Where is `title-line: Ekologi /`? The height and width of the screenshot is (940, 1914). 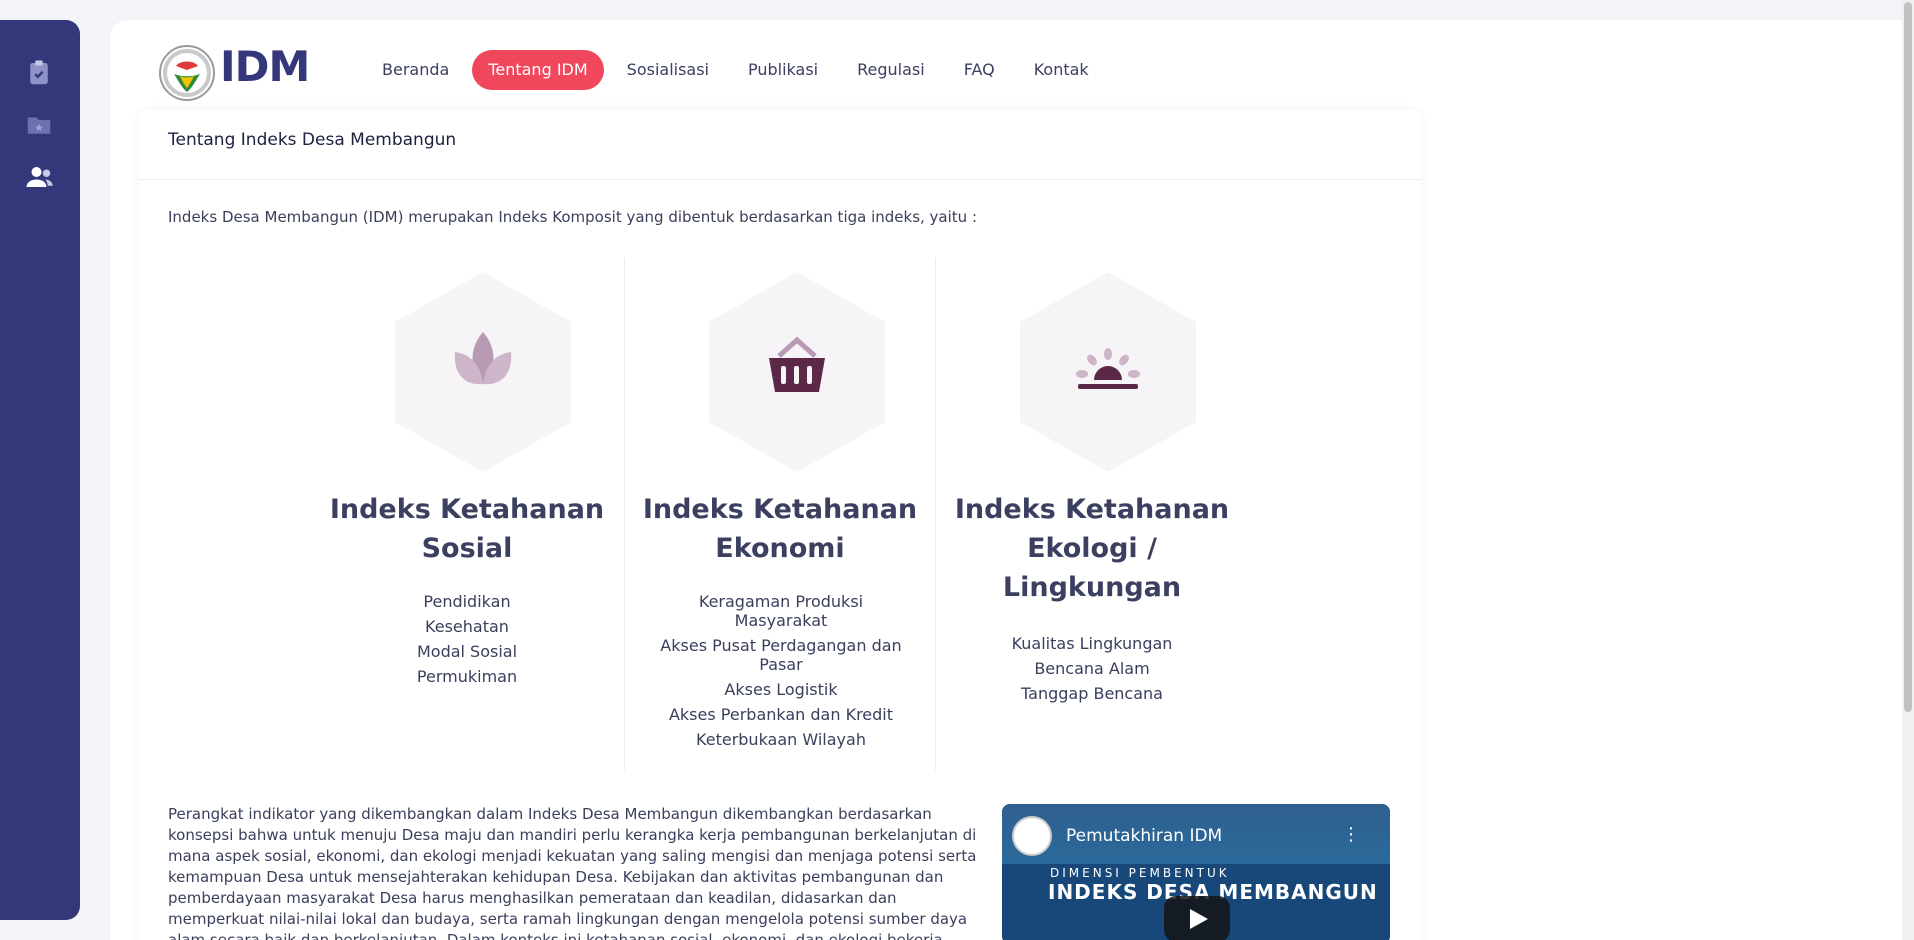
title-line: Ekologi / is located at coordinates (1092, 548).